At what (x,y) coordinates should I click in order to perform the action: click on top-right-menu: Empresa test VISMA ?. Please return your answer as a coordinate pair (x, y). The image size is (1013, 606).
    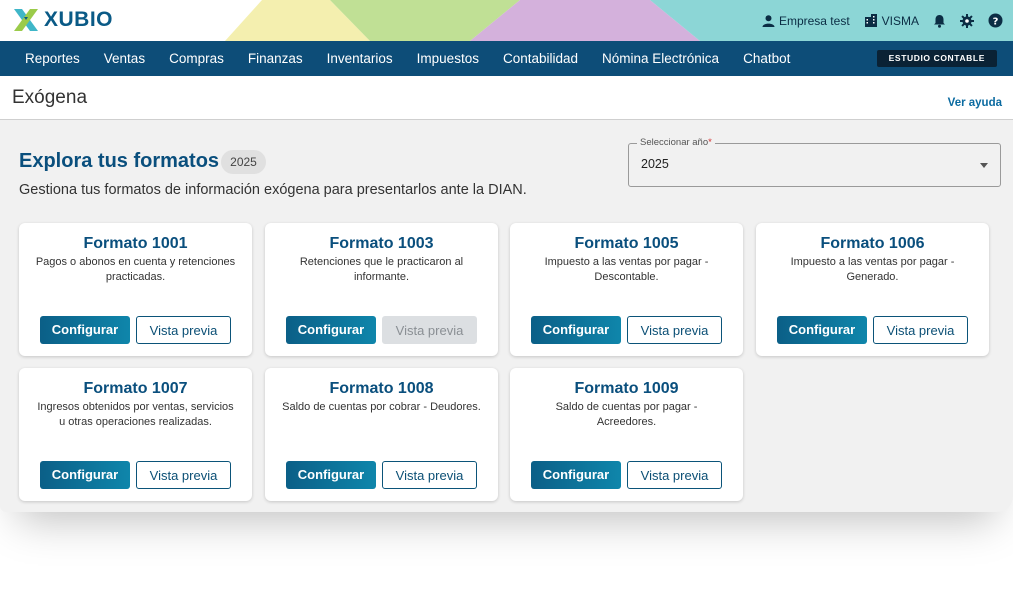
    Looking at the image, I should click on (882, 20).